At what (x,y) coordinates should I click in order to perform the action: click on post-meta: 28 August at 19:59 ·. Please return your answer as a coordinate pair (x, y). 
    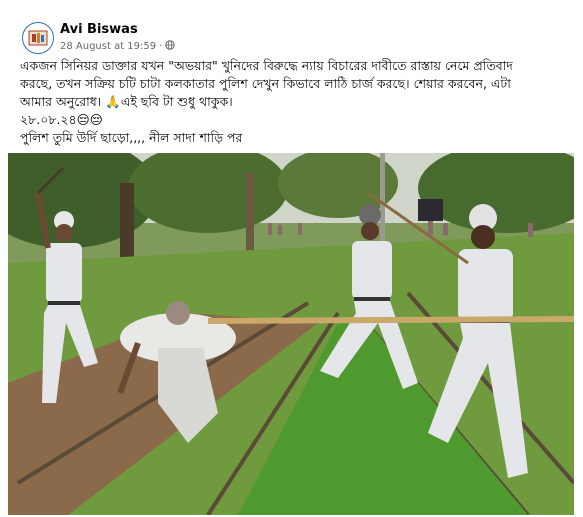
    Looking at the image, I should click on (118, 46).